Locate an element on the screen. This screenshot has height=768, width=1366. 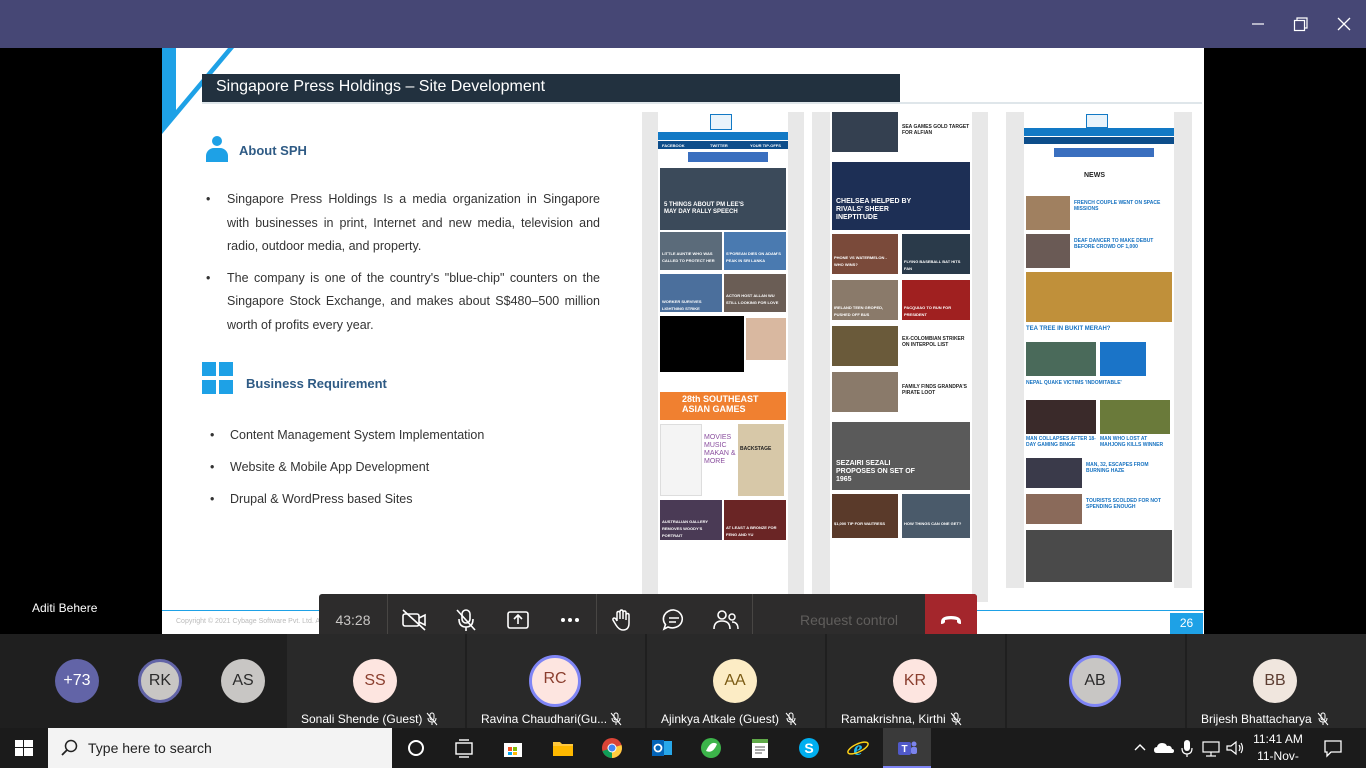
network-icon is located at coordinates (1211, 748).